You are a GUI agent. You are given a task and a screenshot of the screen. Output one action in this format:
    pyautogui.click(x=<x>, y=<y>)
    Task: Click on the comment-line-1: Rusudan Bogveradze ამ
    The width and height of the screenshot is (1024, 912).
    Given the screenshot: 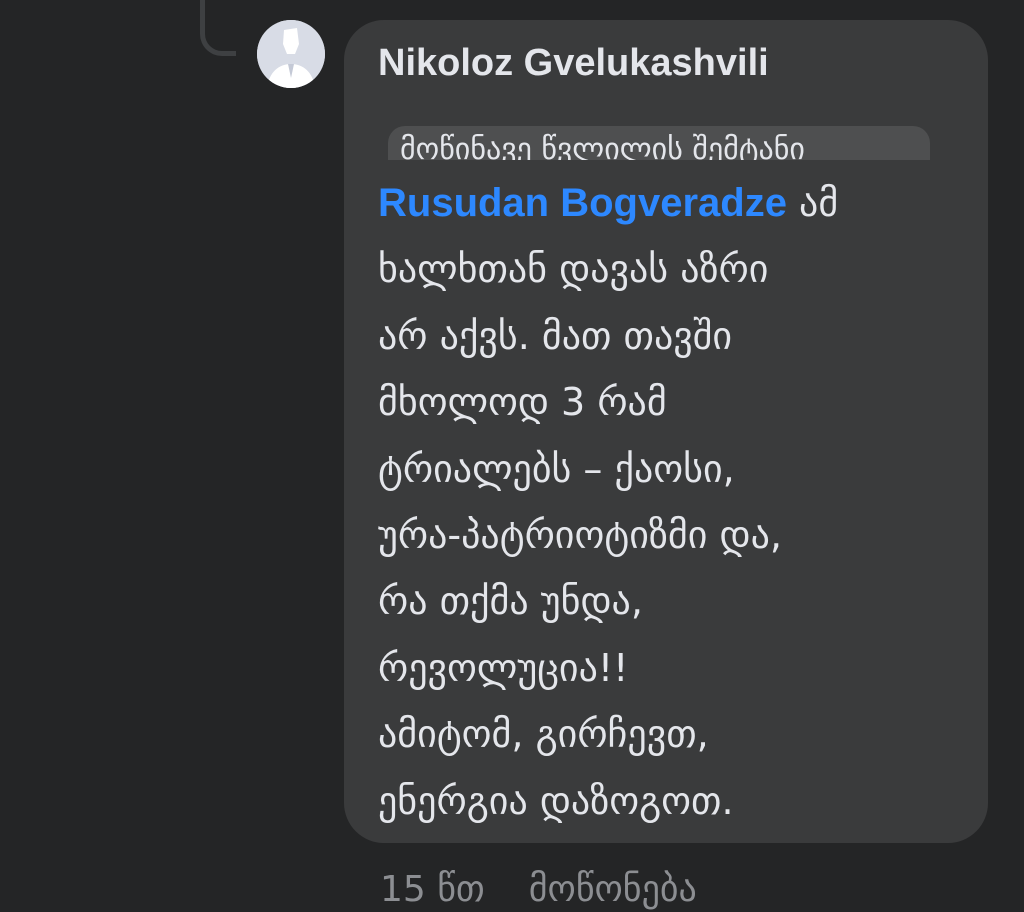 What is the action you would take?
    pyautogui.click(x=608, y=203)
    